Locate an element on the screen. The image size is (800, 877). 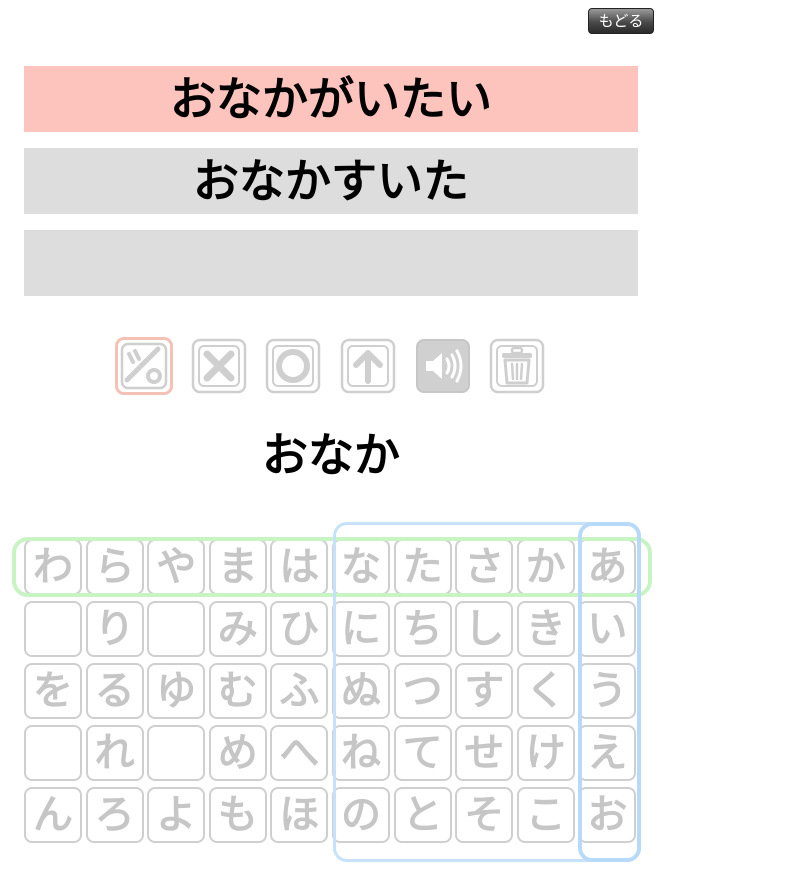
kana-key: ろ is located at coordinates (114, 815).